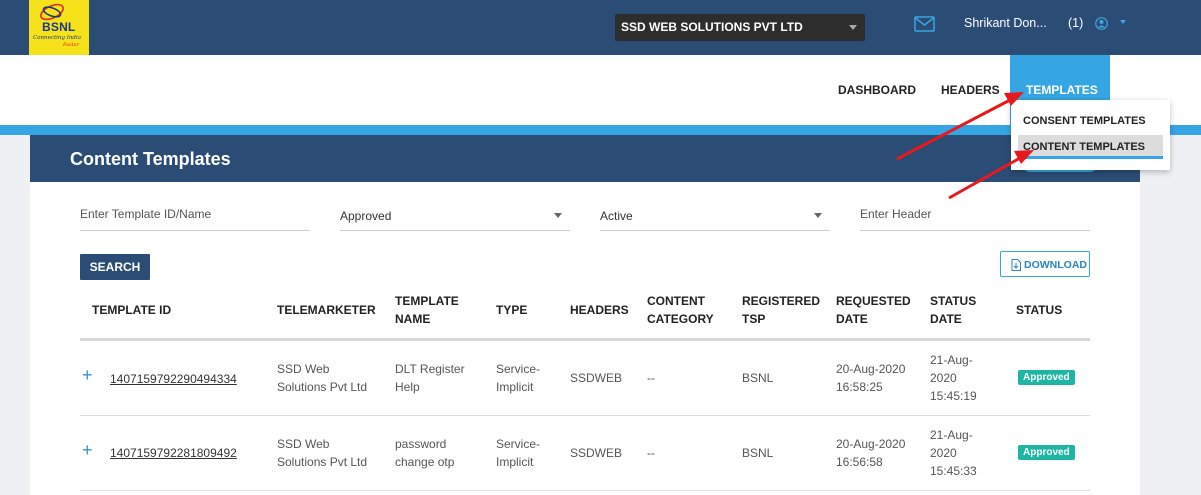 The image size is (1201, 495). I want to click on table-header-divider, so click(585, 339).